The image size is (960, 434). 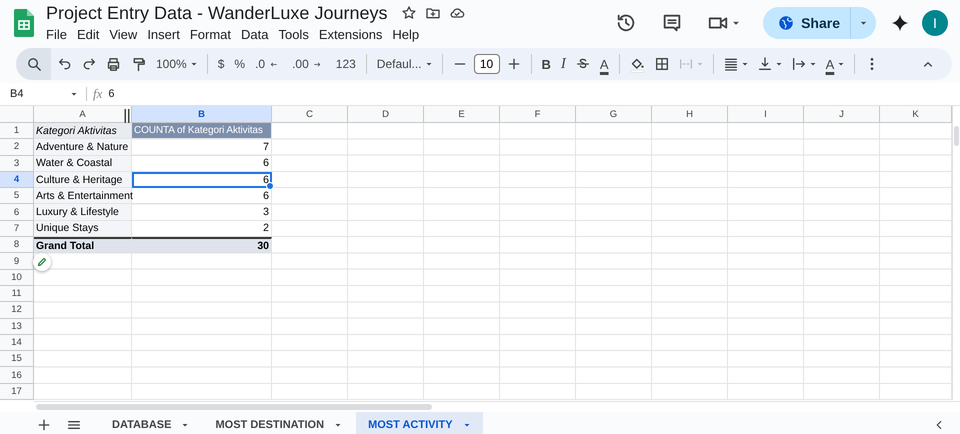 I want to click on decrease-decimals-button: .0, so click(x=269, y=64).